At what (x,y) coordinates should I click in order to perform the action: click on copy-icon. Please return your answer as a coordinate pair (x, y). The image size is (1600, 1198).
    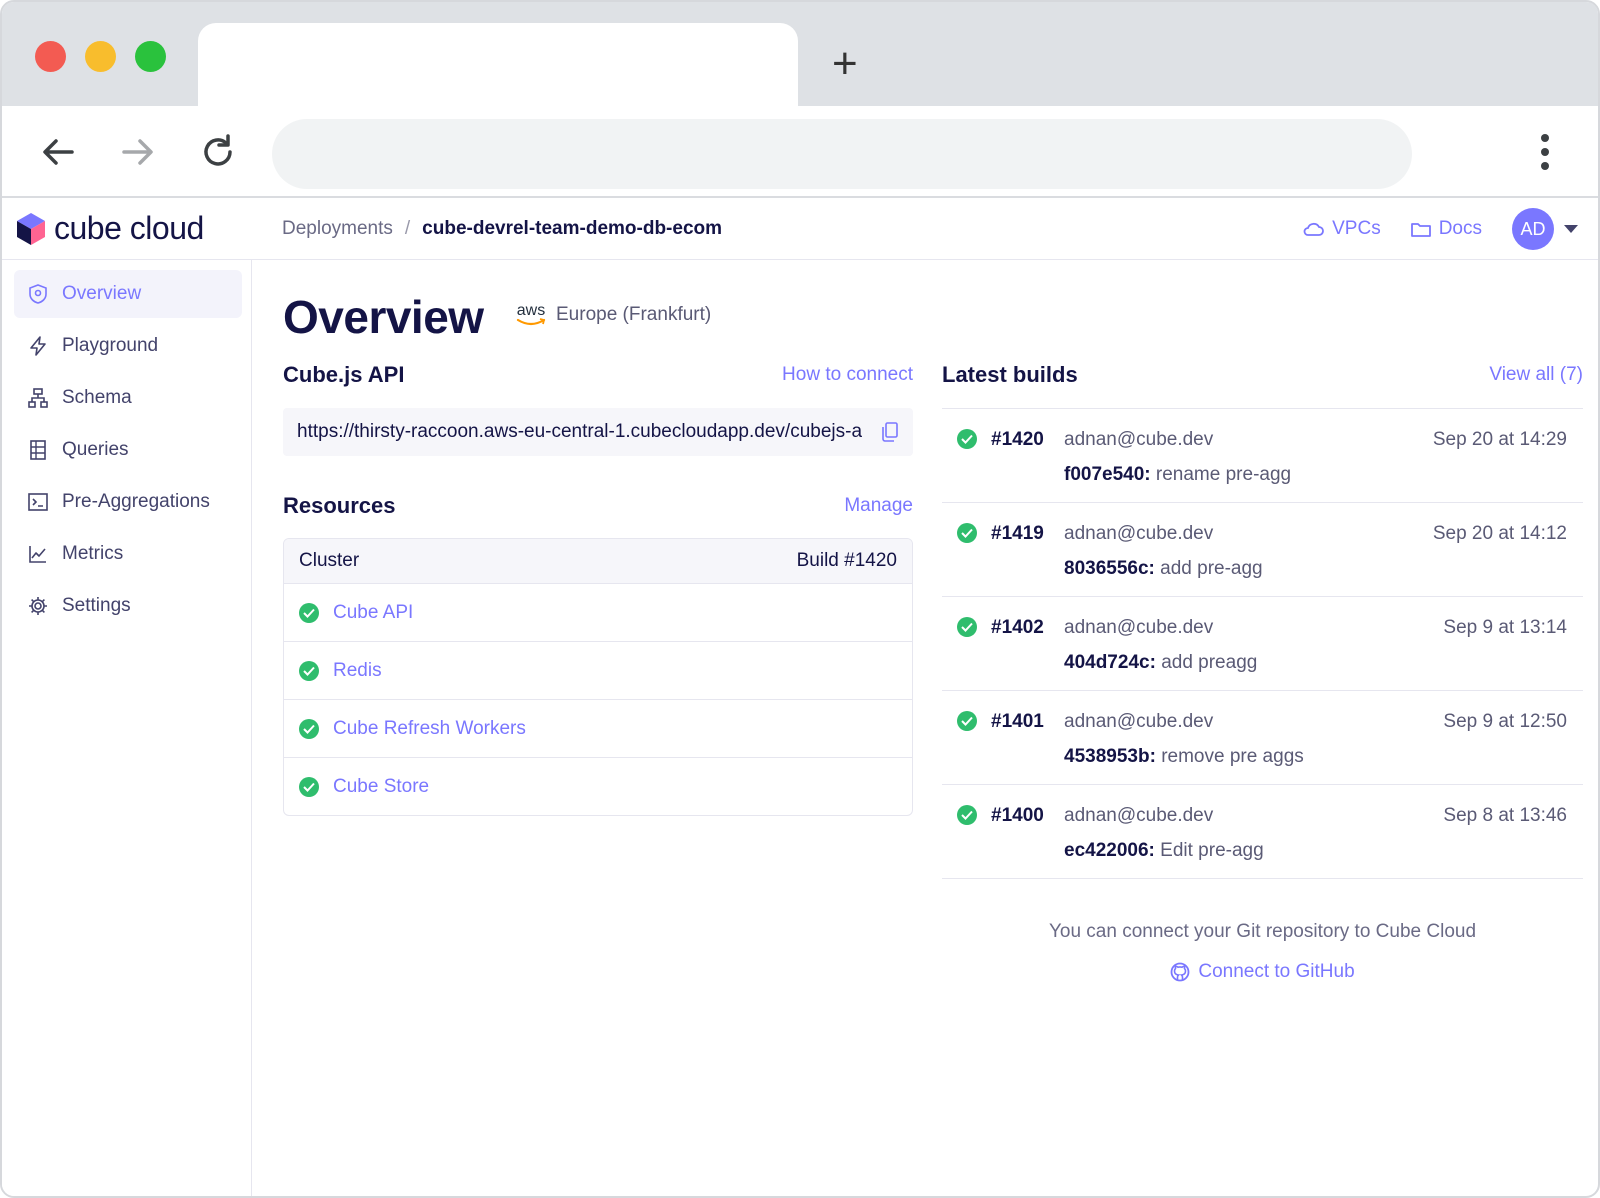
    Looking at the image, I should click on (890, 432).